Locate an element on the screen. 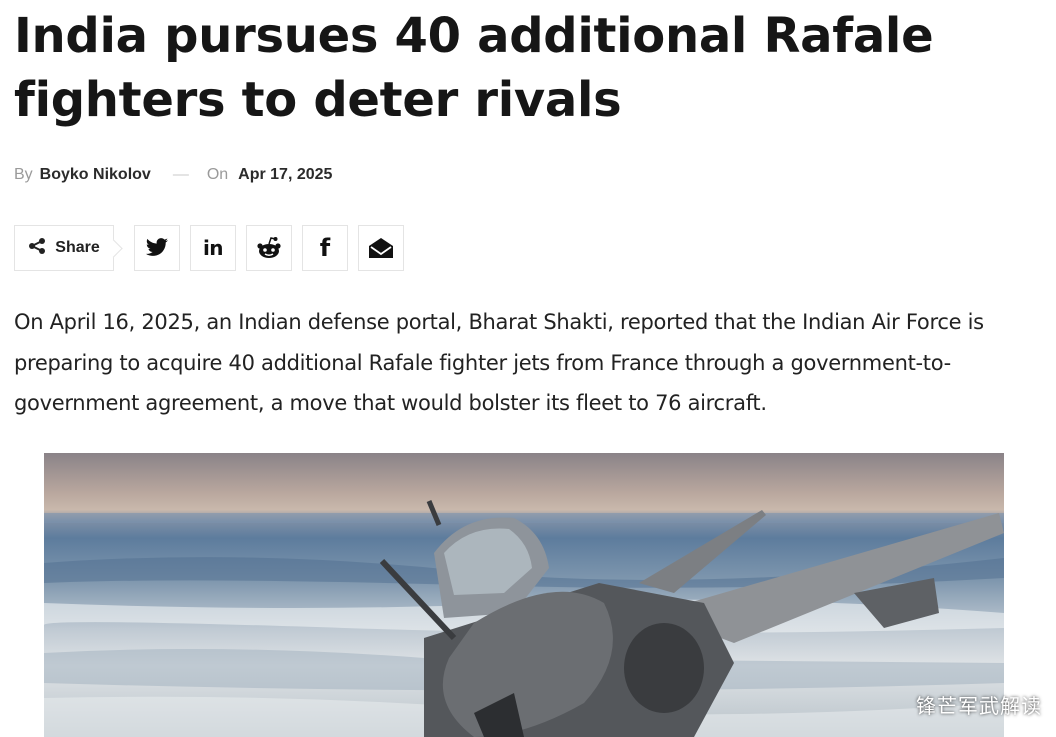 The width and height of the screenshot is (1056, 737). share-icon is located at coordinates (37, 248).